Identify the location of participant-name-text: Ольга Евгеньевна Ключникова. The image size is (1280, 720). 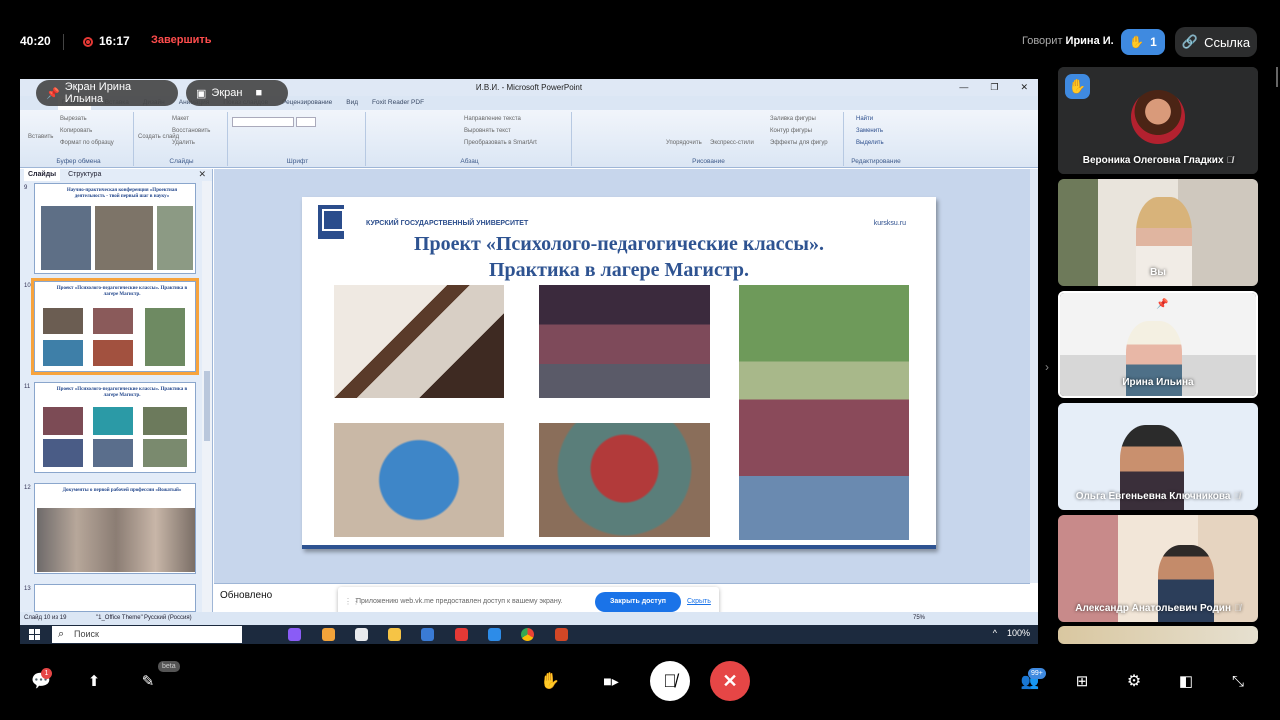
(1153, 496).